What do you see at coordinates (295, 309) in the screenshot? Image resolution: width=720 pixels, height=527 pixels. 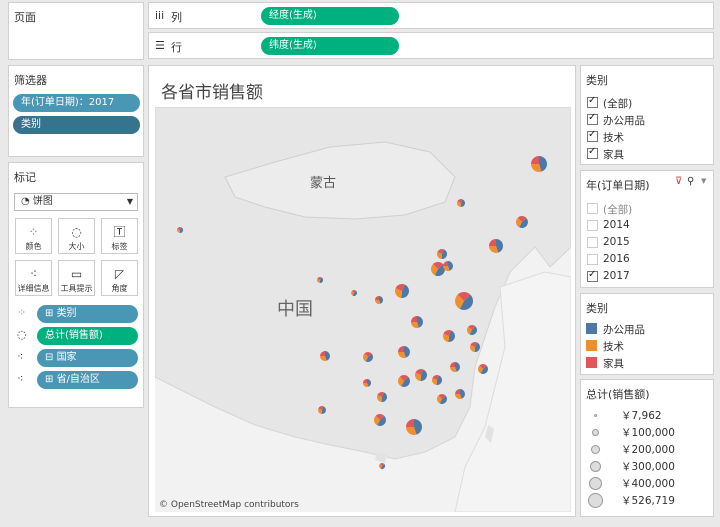 I see `map-label-china: 中国` at bounding box center [295, 309].